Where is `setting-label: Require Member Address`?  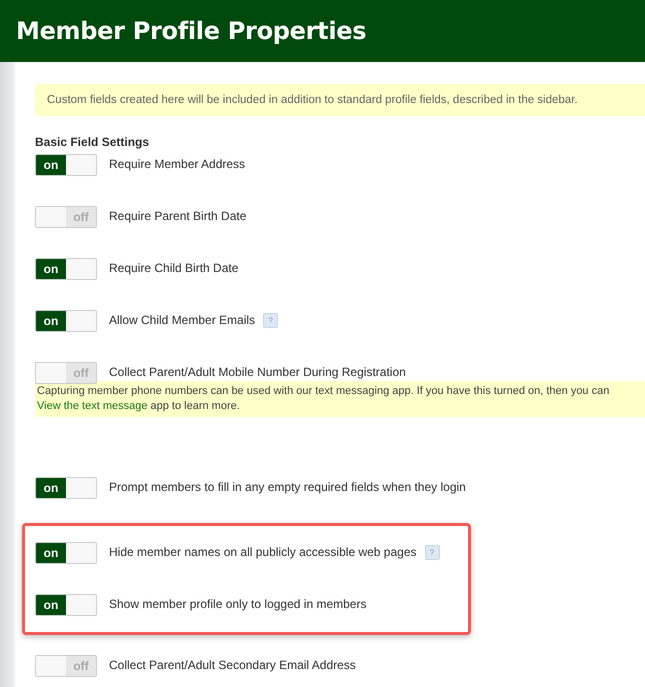 setting-label: Require Member Address is located at coordinates (177, 164).